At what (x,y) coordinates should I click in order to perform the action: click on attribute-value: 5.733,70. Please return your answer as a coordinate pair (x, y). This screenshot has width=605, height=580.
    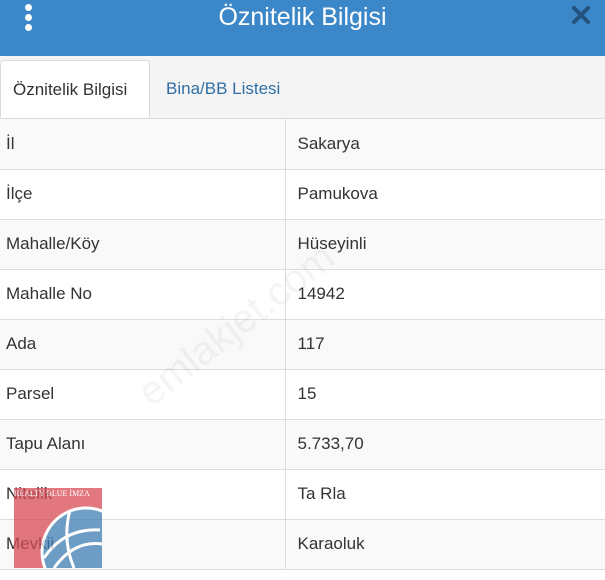
    Looking at the image, I should click on (445, 444).